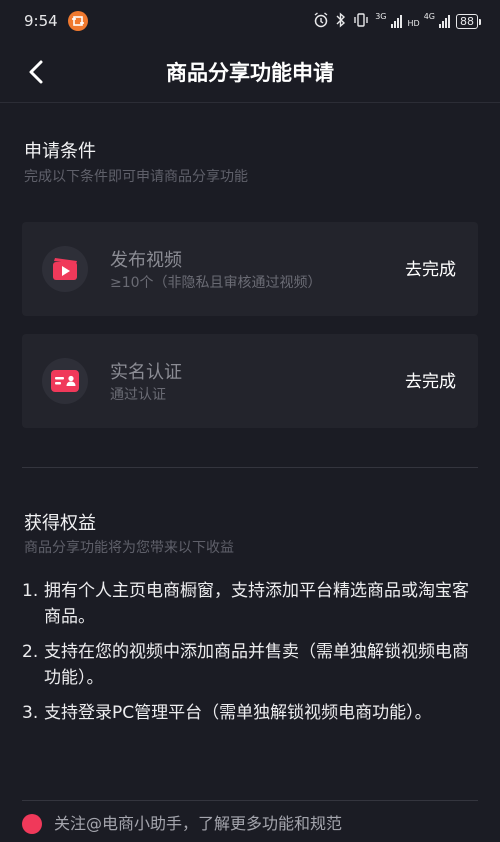  Describe the element at coordinates (430, 379) in the screenshot. I see `complete-verification-button: 去完成` at that location.